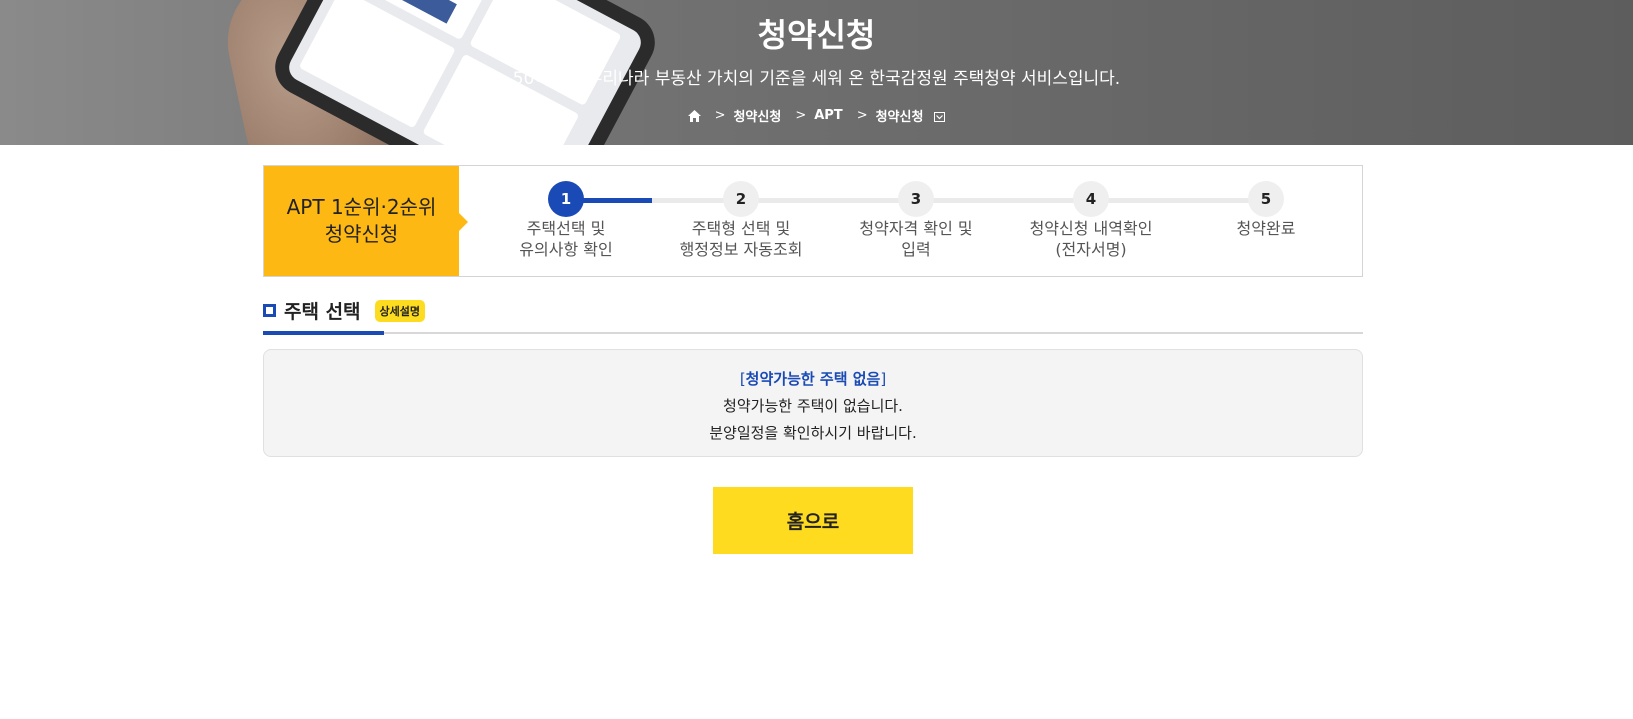  Describe the element at coordinates (566, 239) in the screenshot. I see `step-label: 주택선택 및 유의사항 확인` at that location.